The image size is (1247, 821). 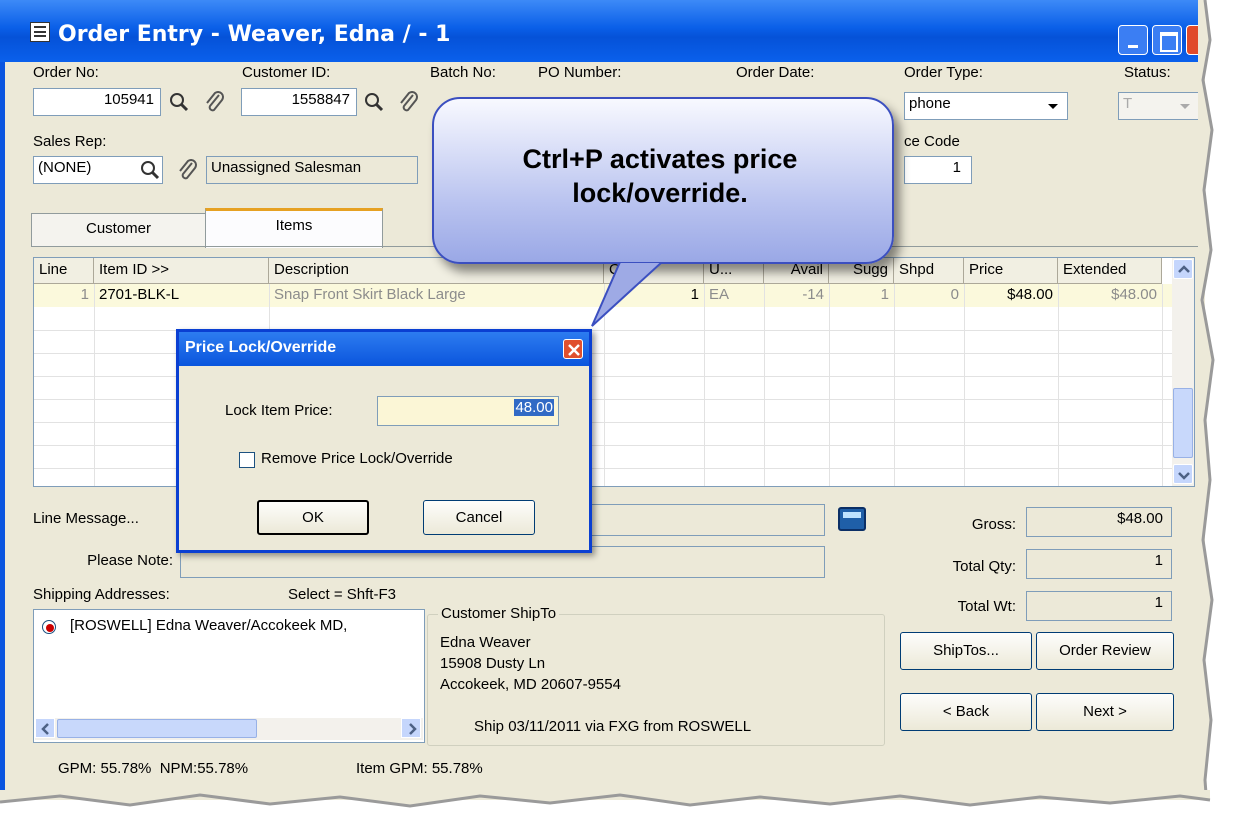 What do you see at coordinates (64, 271) in the screenshot?
I see `column-header-line: Line` at bounding box center [64, 271].